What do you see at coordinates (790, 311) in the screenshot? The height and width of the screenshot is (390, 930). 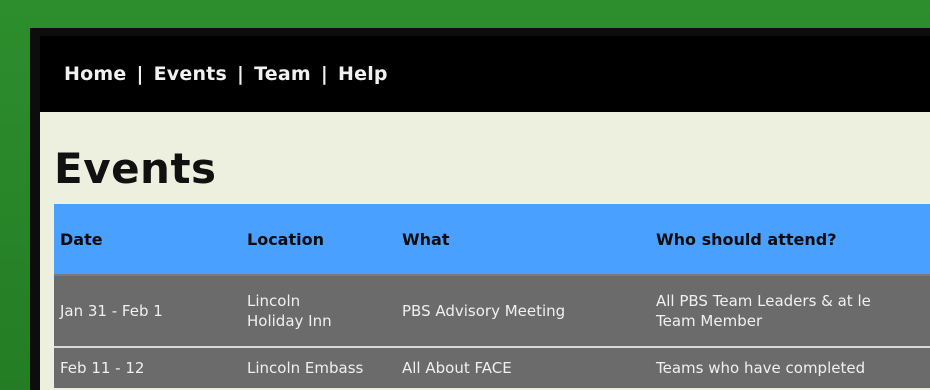 I see `event-who: All PBS Team Leaders & at le Team Member` at bounding box center [790, 311].